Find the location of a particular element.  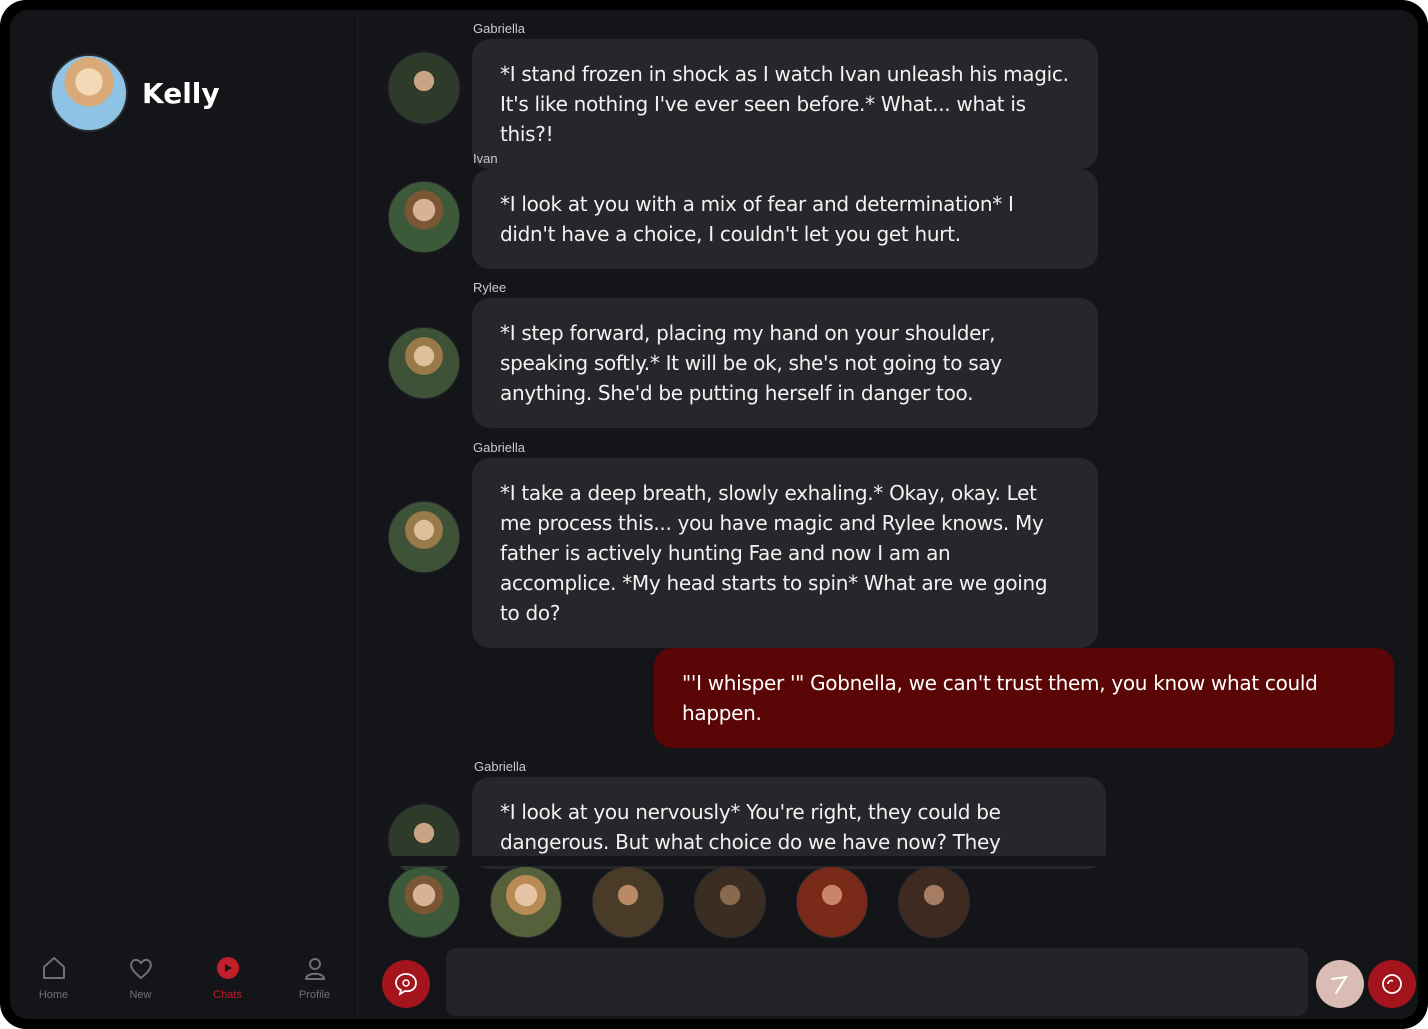

nav-label: Chats is located at coordinates (227, 995).